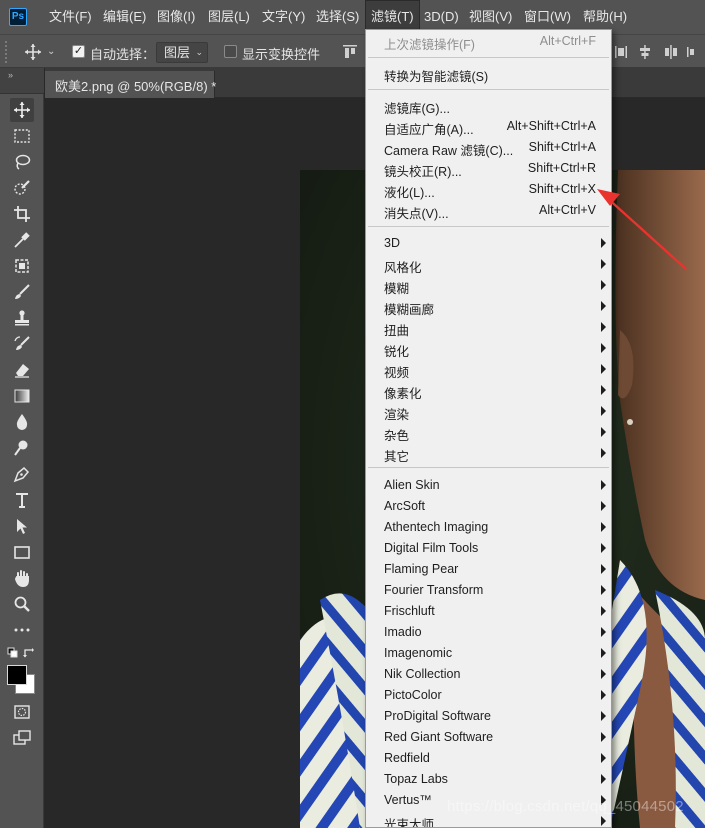 Image resolution: width=705 pixels, height=828 pixels. What do you see at coordinates (488, 168) in the screenshot?
I see `menu-item-lens-correction: 镜头校正(R)... Shift+Ctrl+R` at bounding box center [488, 168].